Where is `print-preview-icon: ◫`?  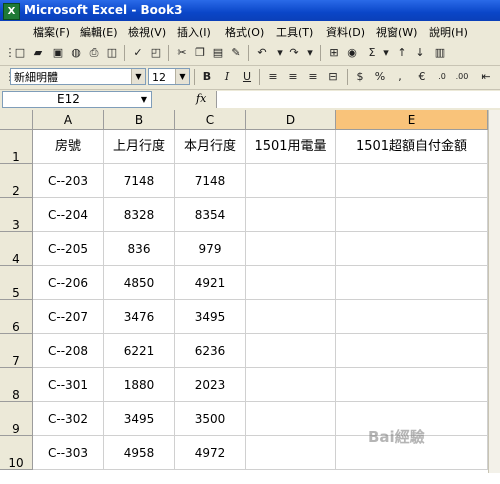 print-preview-icon: ◫ is located at coordinates (112, 53).